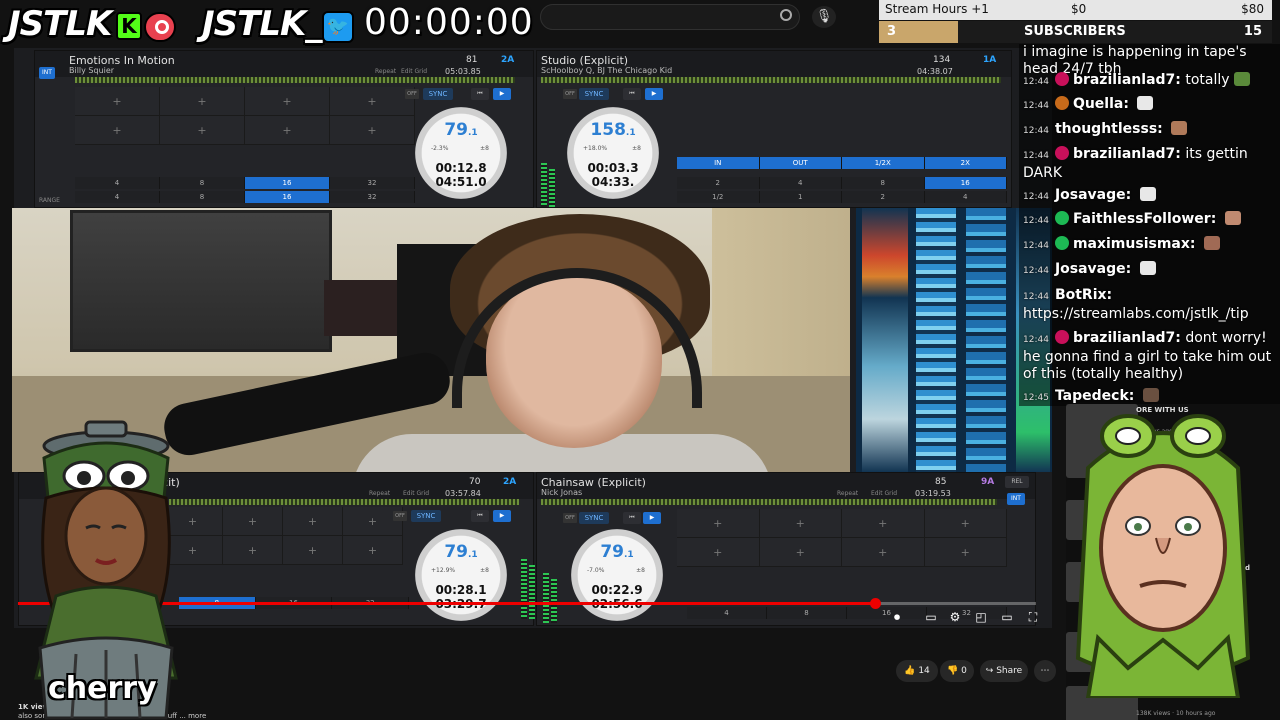 The image size is (1280, 720). What do you see at coordinates (718, 197) in the screenshot?
I see `loop-size: 1/2` at bounding box center [718, 197].